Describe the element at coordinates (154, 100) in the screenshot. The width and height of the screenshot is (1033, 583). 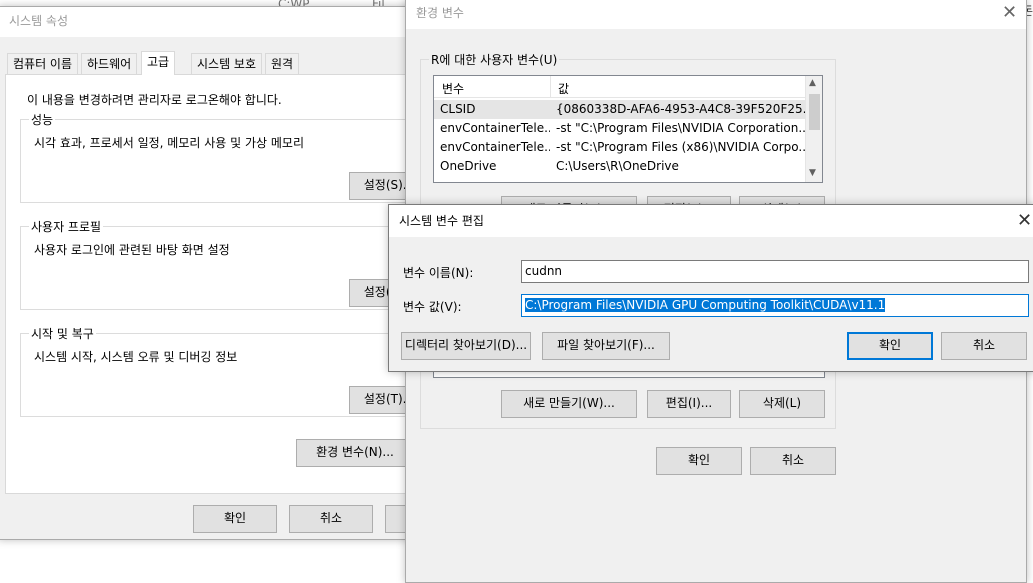
I see `admin-note: 이 내용을 변경하려면 관리자로 로그온해야 합니다.` at that location.